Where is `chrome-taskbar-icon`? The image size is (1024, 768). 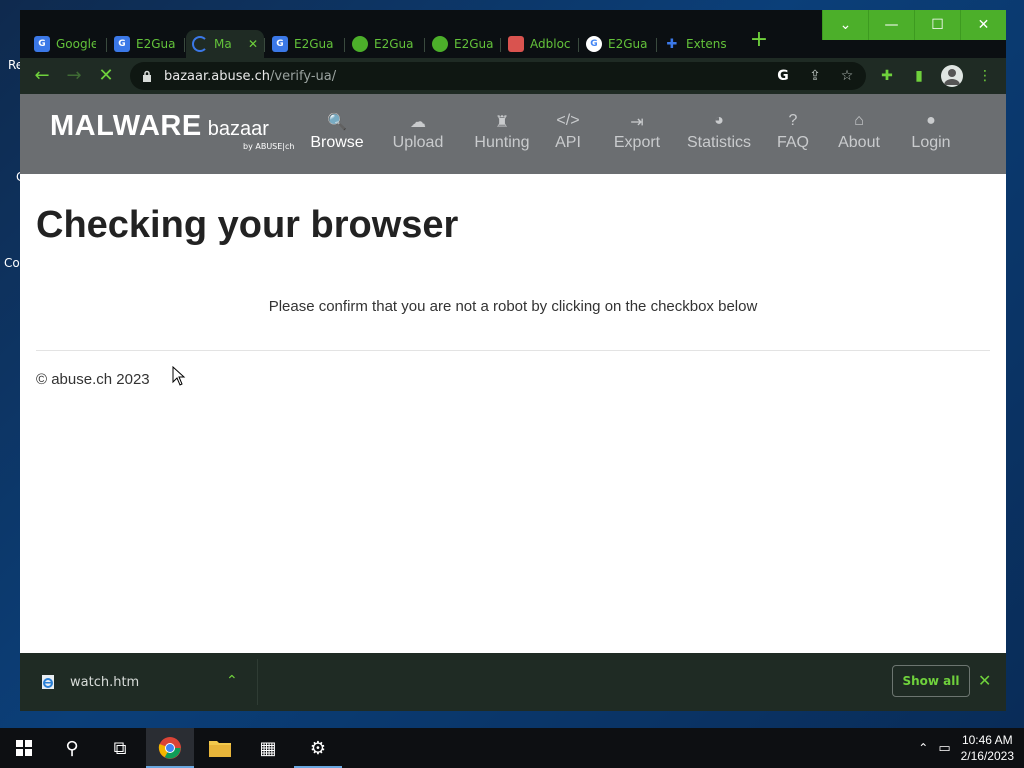
chrome-taskbar-icon is located at coordinates (170, 748).